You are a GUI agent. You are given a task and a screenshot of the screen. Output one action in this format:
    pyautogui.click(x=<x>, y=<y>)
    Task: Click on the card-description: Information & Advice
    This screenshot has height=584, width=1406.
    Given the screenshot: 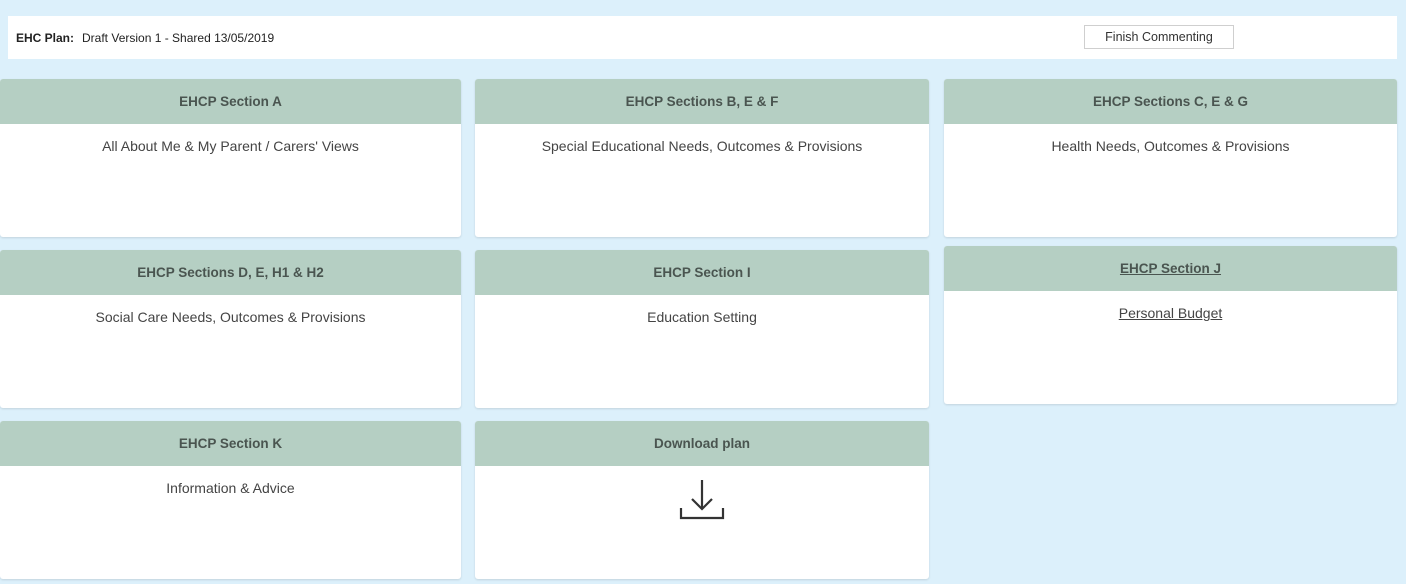 What is the action you would take?
    pyautogui.click(x=230, y=488)
    